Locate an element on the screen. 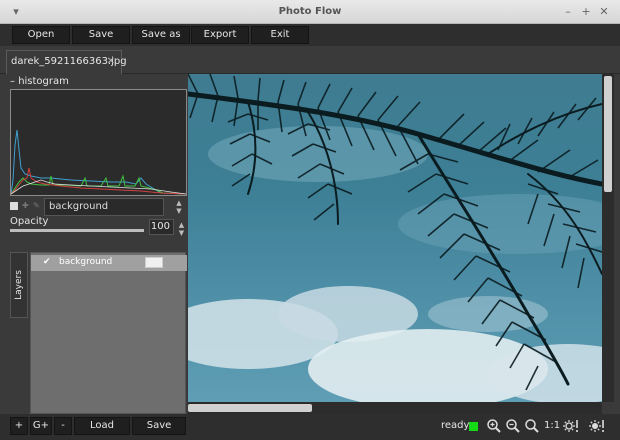  window-title: Photo Flow is located at coordinates (310, 11).